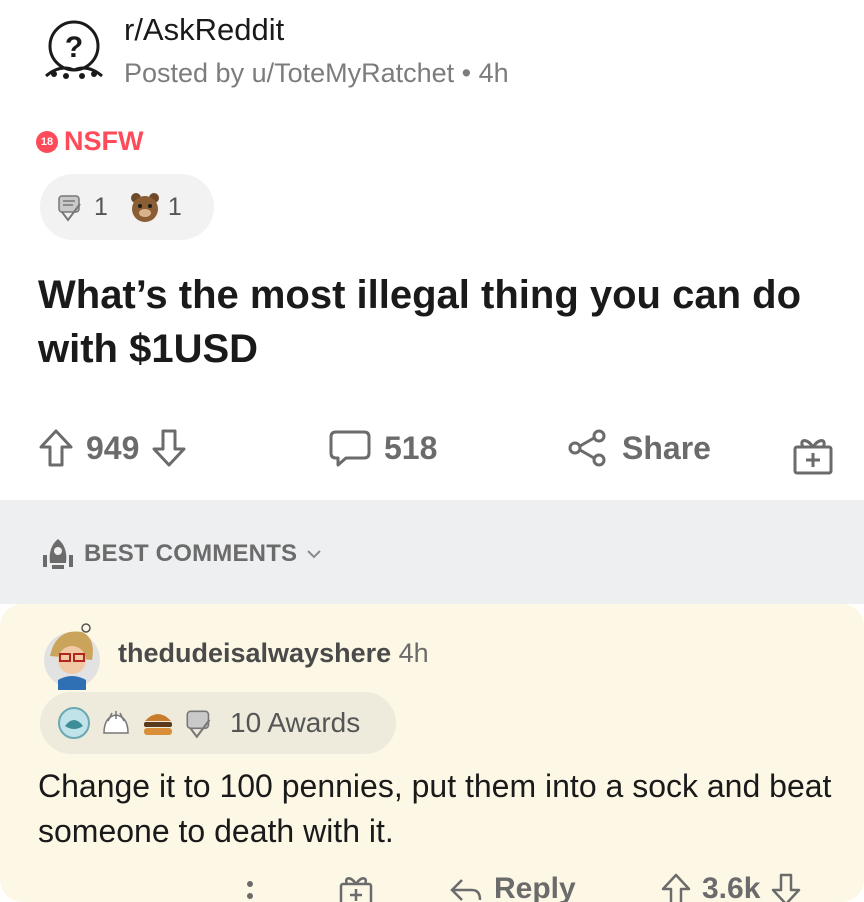  I want to click on comment-count: 518, so click(411, 447).